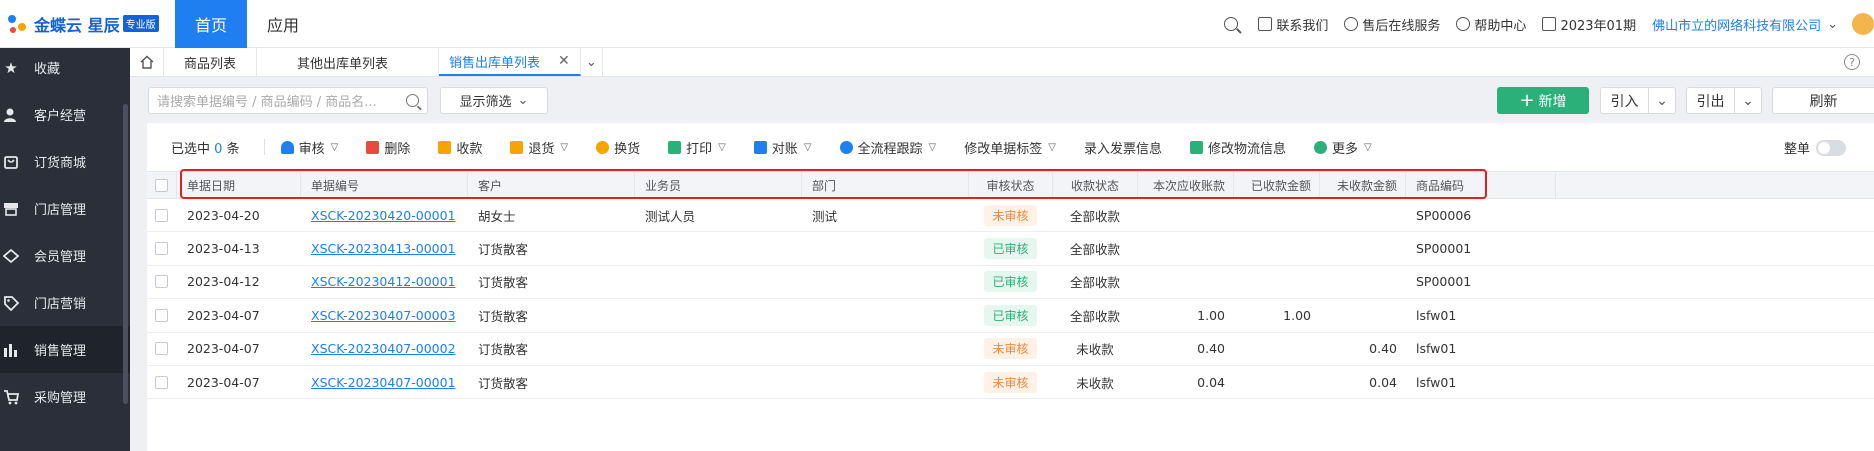 Image resolution: width=1874 pixels, height=451 pixels. I want to click on column-header-salesperson: 业务员, so click(718, 185).